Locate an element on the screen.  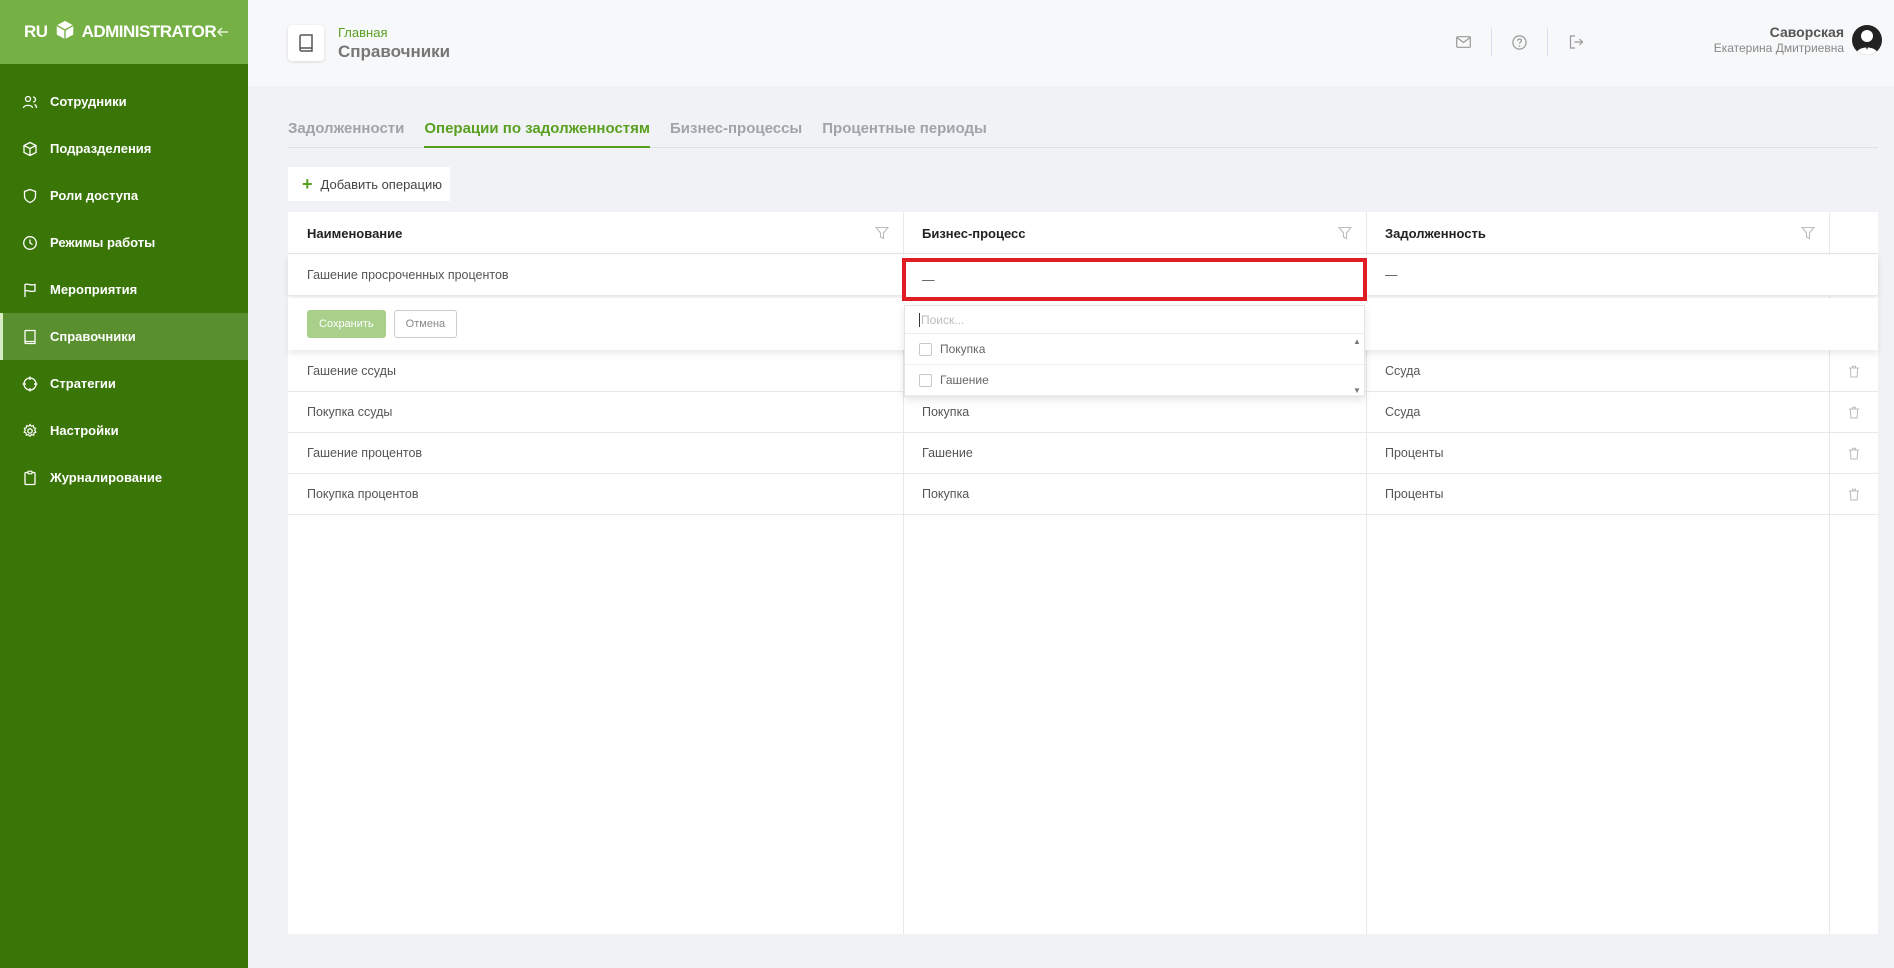
debt-cell: Проценты is located at coordinates (1414, 494).